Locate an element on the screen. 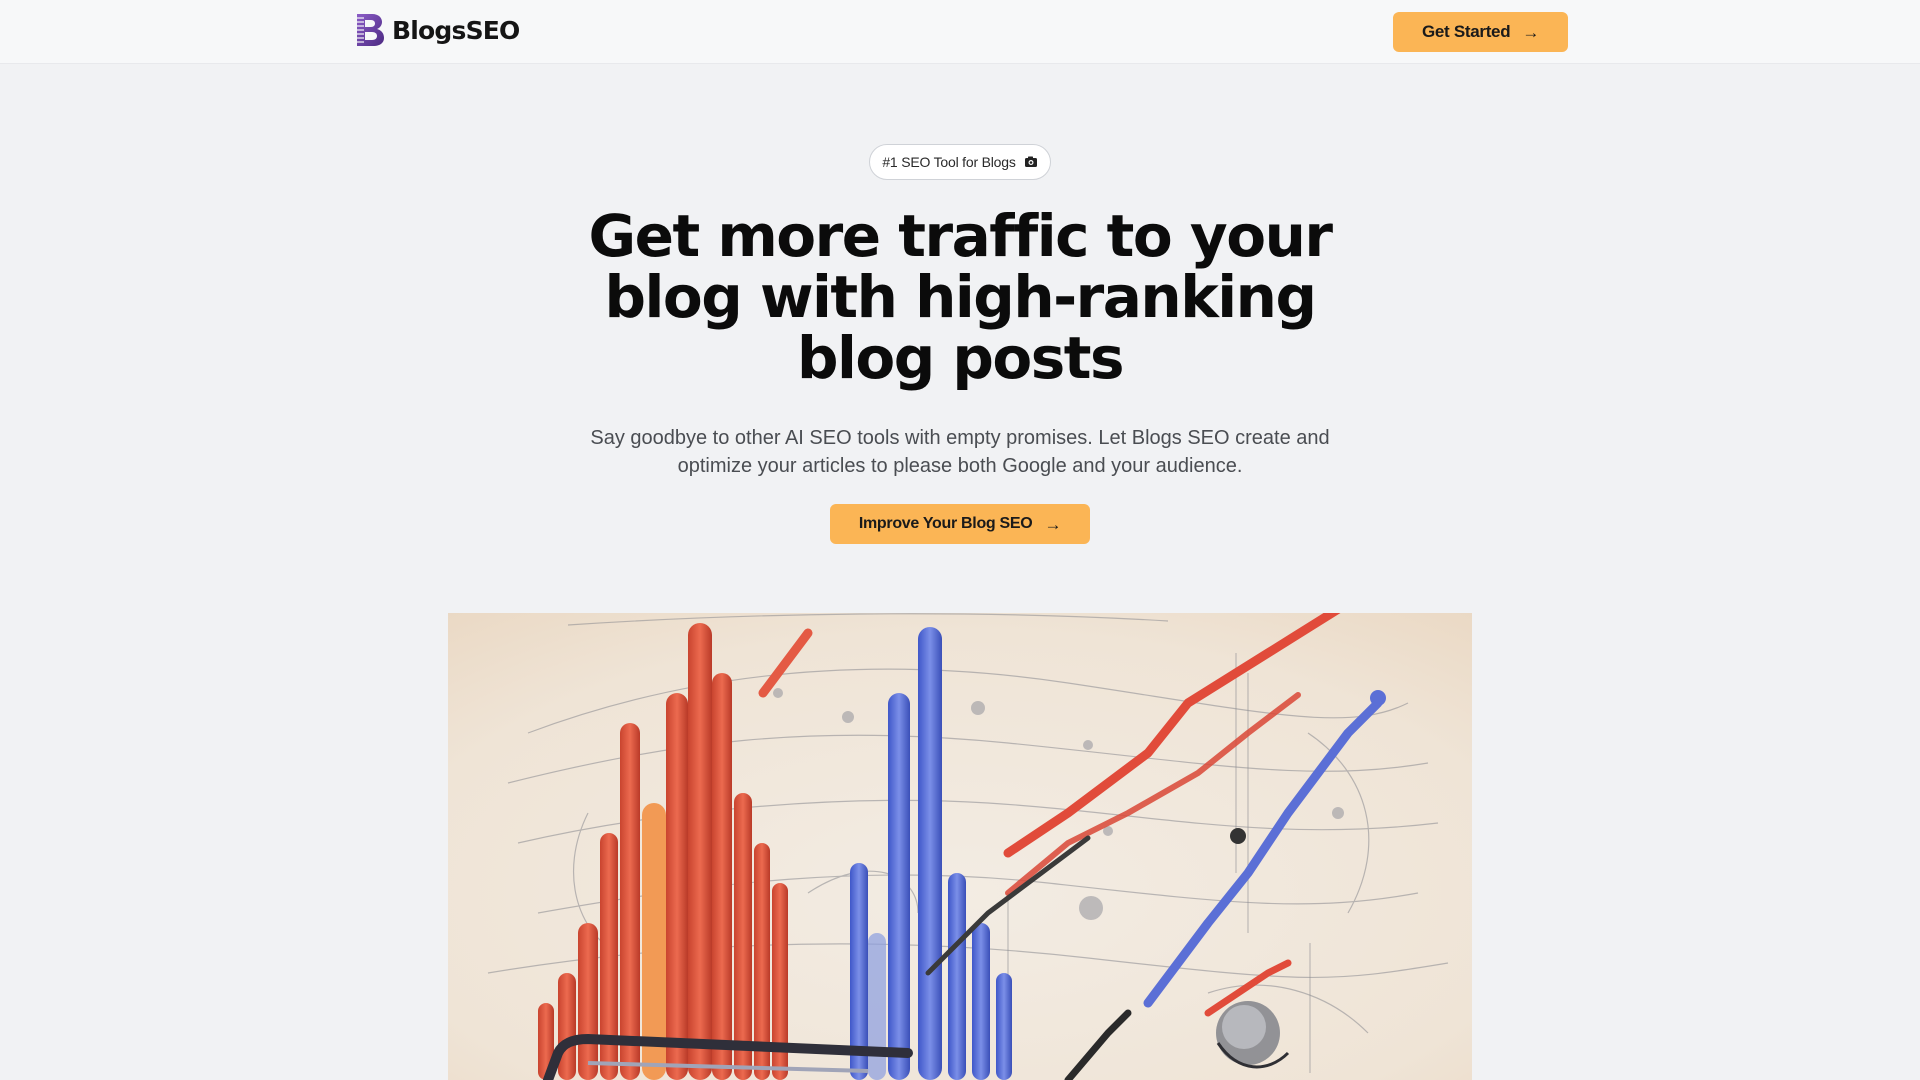 The height and width of the screenshot is (1080, 1920). brand-name: BlogsSEO is located at coordinates (456, 30).